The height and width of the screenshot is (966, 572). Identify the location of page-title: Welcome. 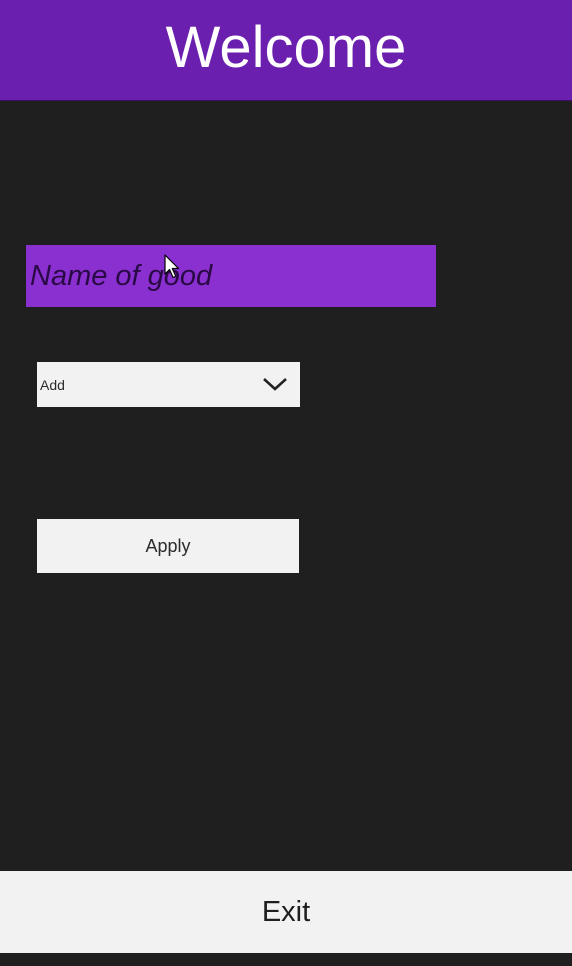
(286, 47).